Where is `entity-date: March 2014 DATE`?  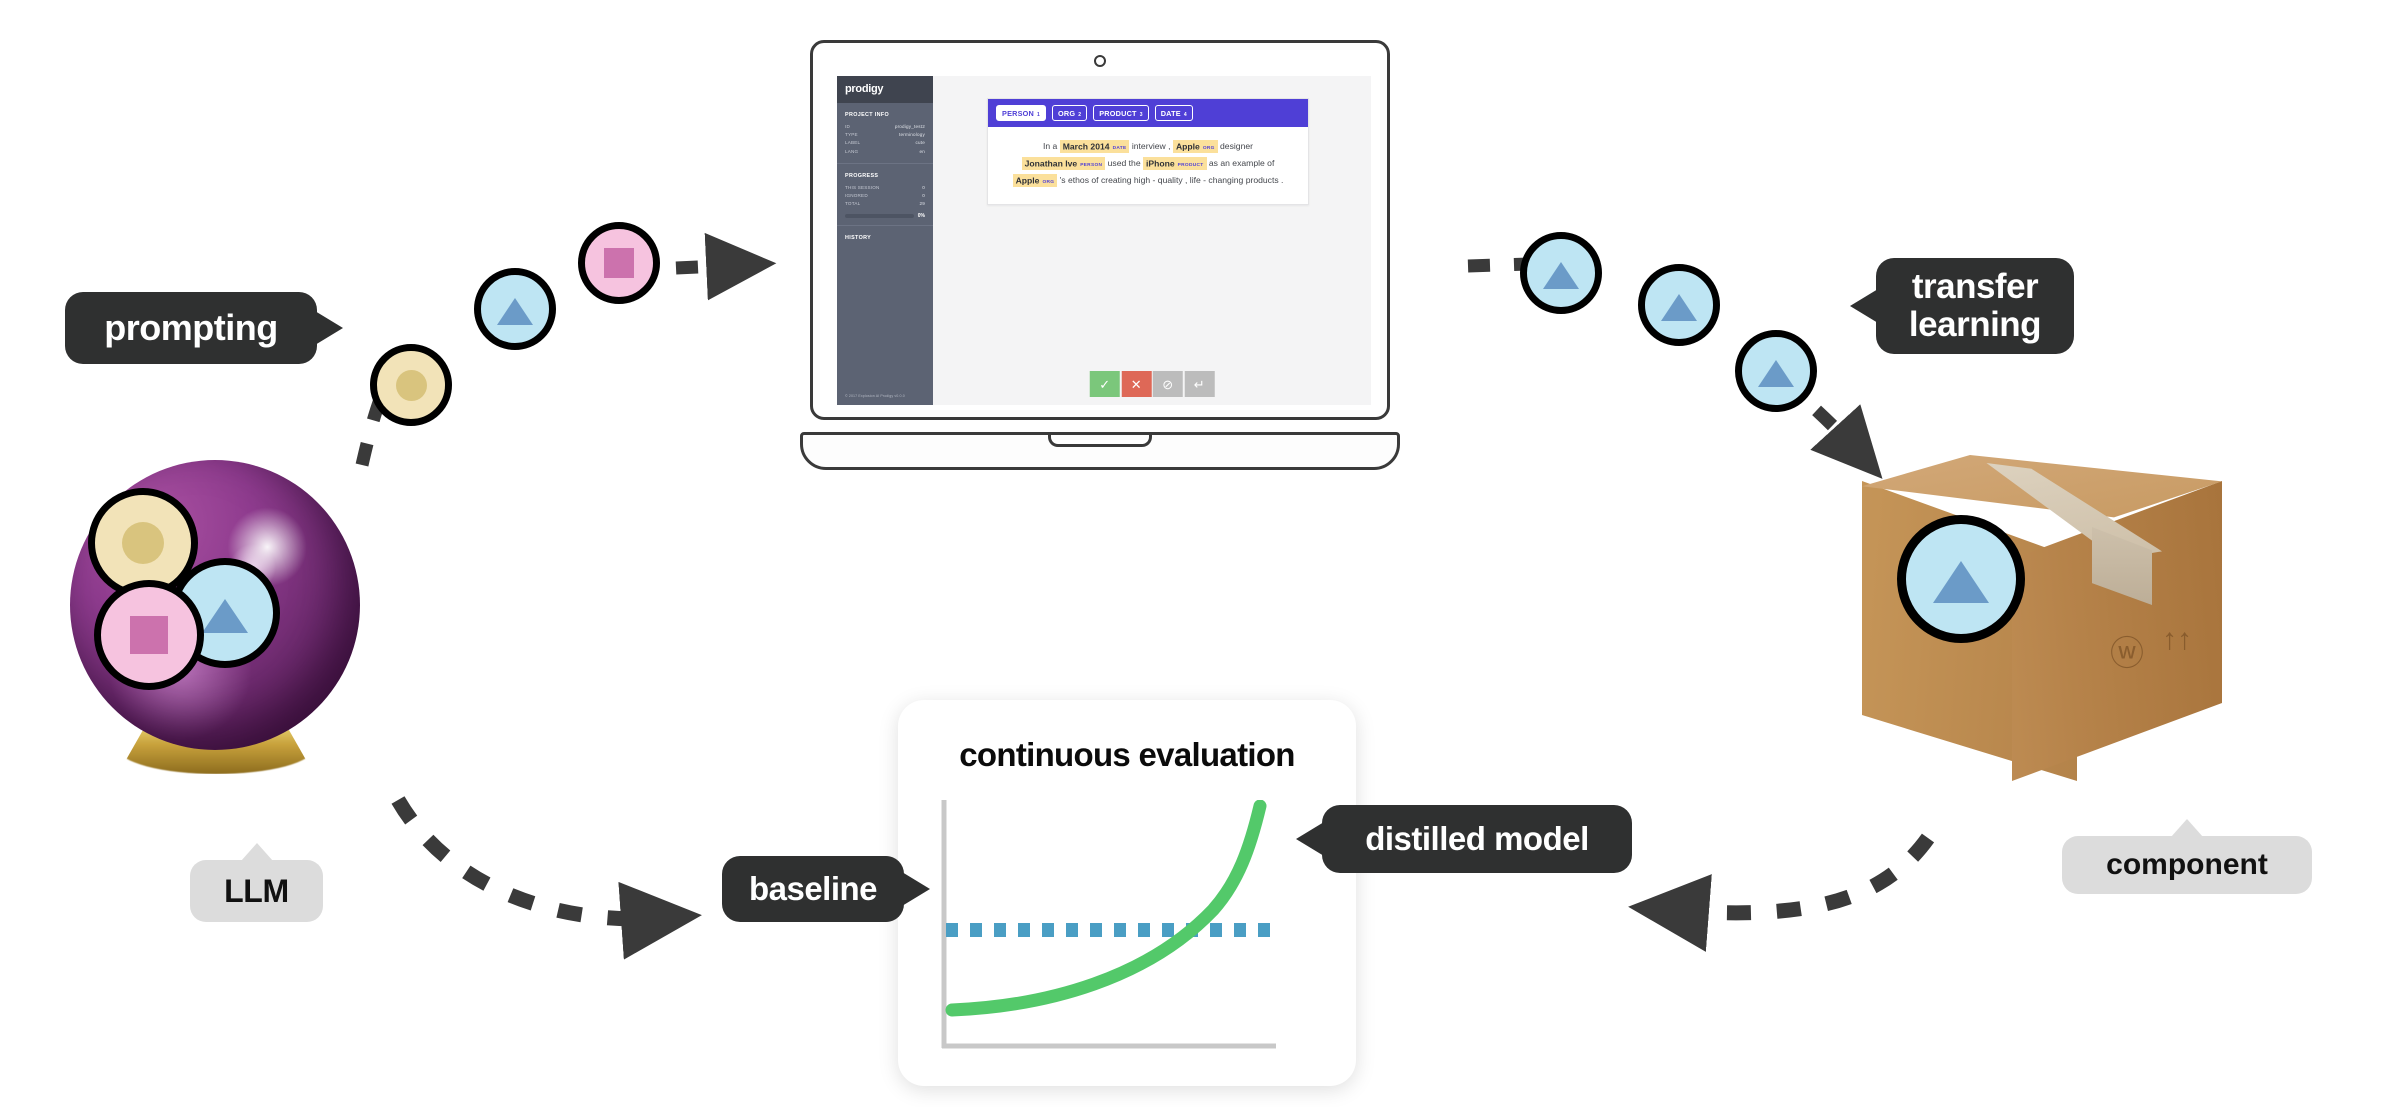 entity-date: March 2014 DATE is located at coordinates (1094, 146).